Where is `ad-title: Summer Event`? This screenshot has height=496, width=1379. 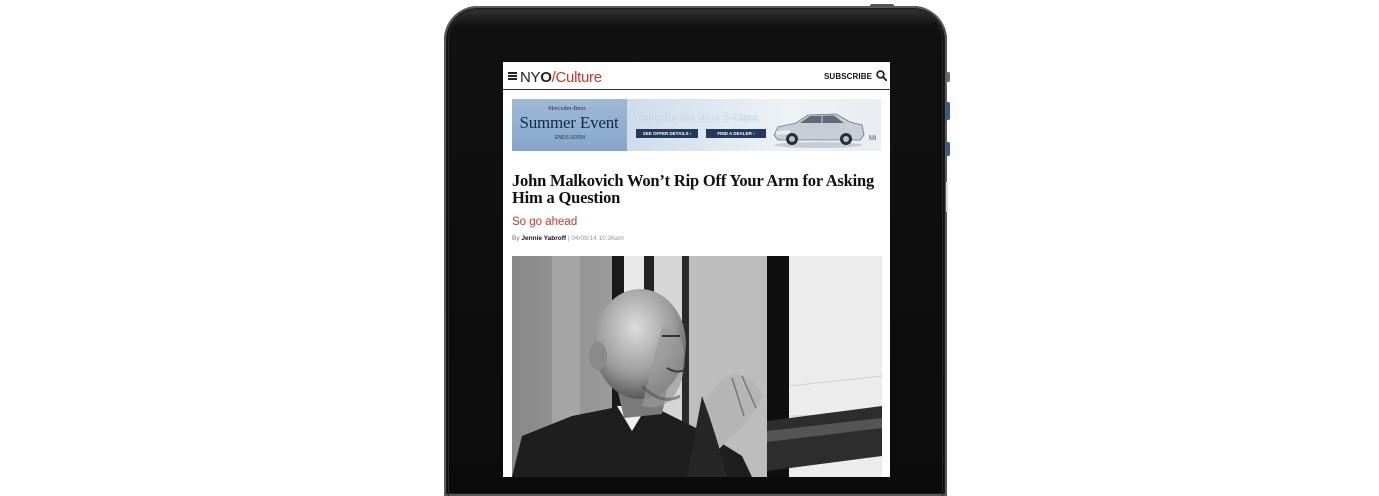
ad-title: Summer Event is located at coordinates (569, 122).